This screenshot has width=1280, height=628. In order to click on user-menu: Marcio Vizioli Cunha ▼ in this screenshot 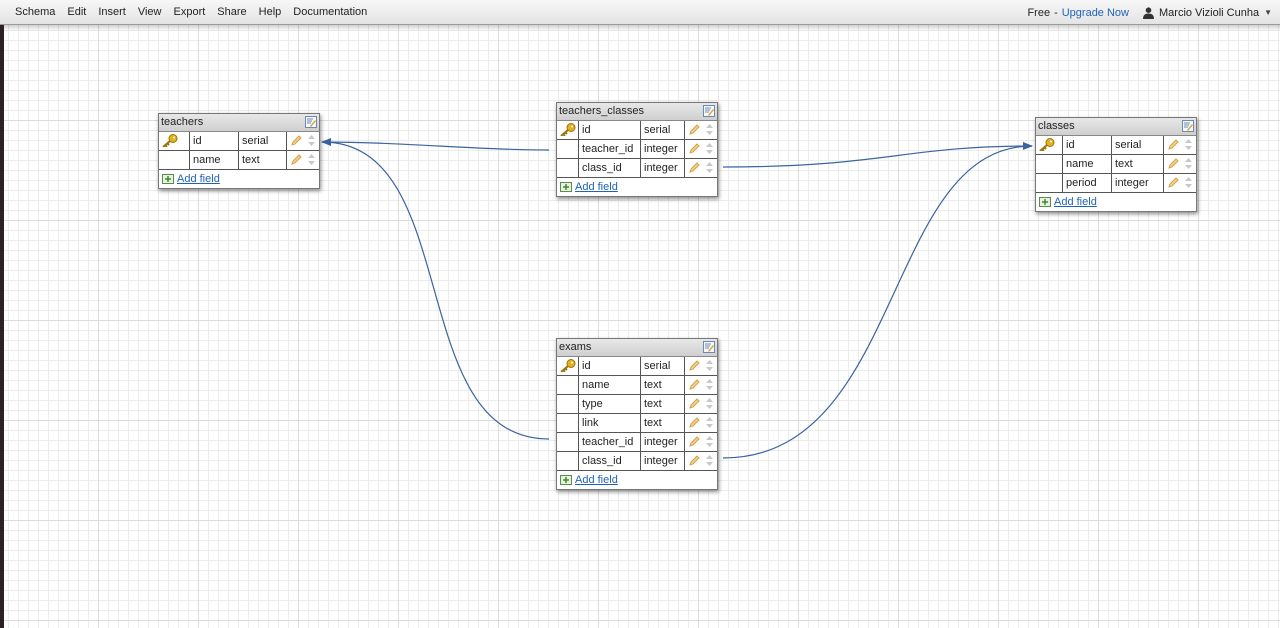, I will do `click(1207, 13)`.